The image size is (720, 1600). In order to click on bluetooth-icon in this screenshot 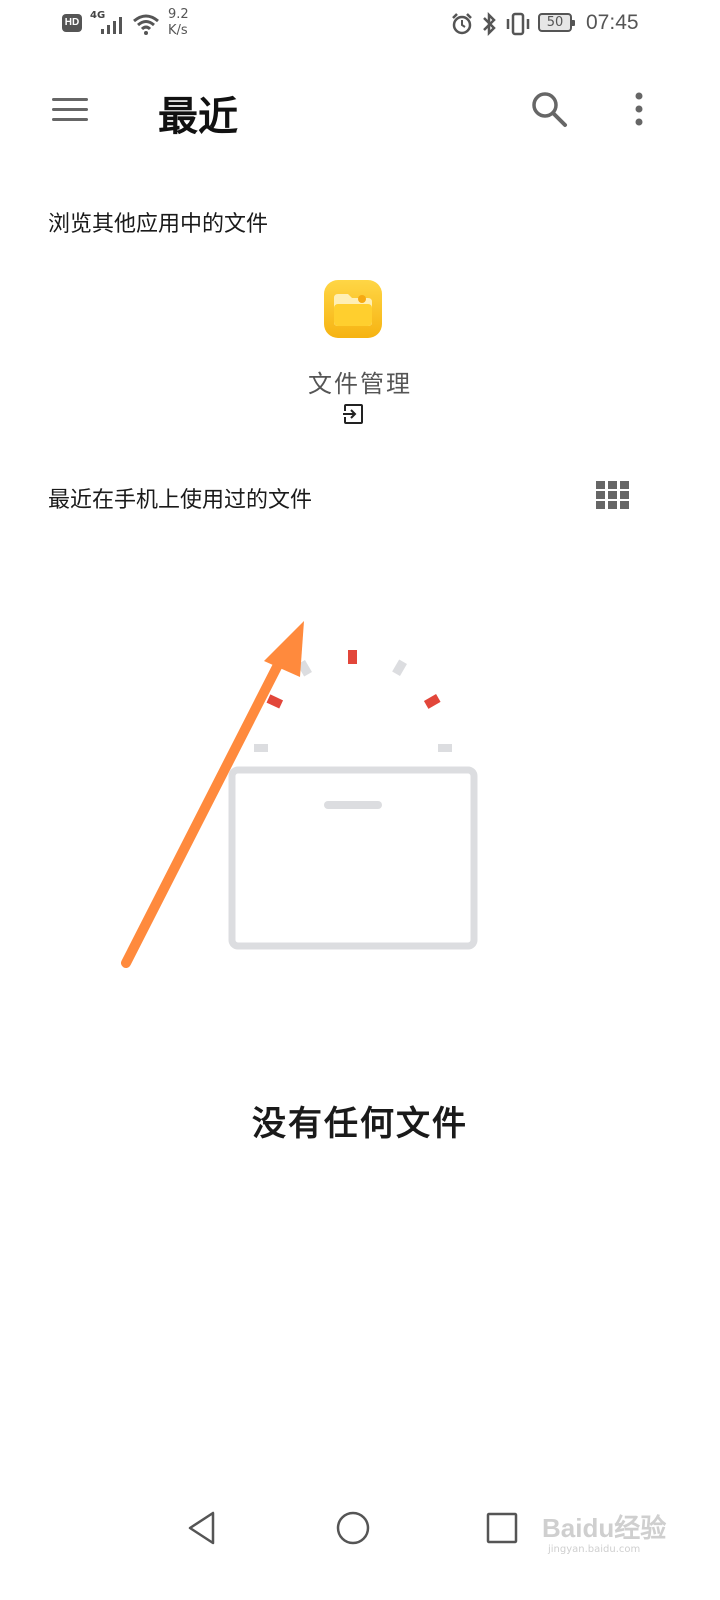, I will do `click(489, 24)`.